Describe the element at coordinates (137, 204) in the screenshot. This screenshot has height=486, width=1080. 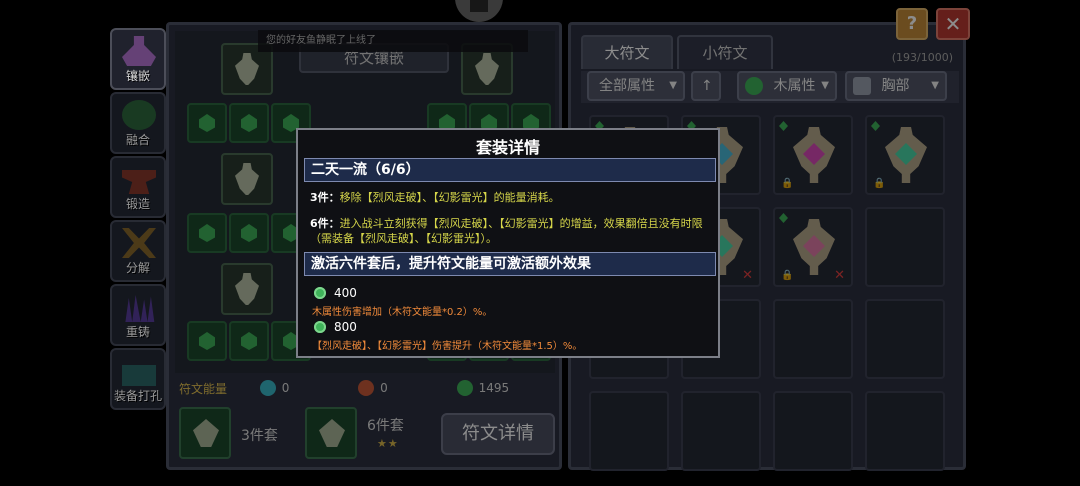
I see `side-tab-label: 锻造` at that location.